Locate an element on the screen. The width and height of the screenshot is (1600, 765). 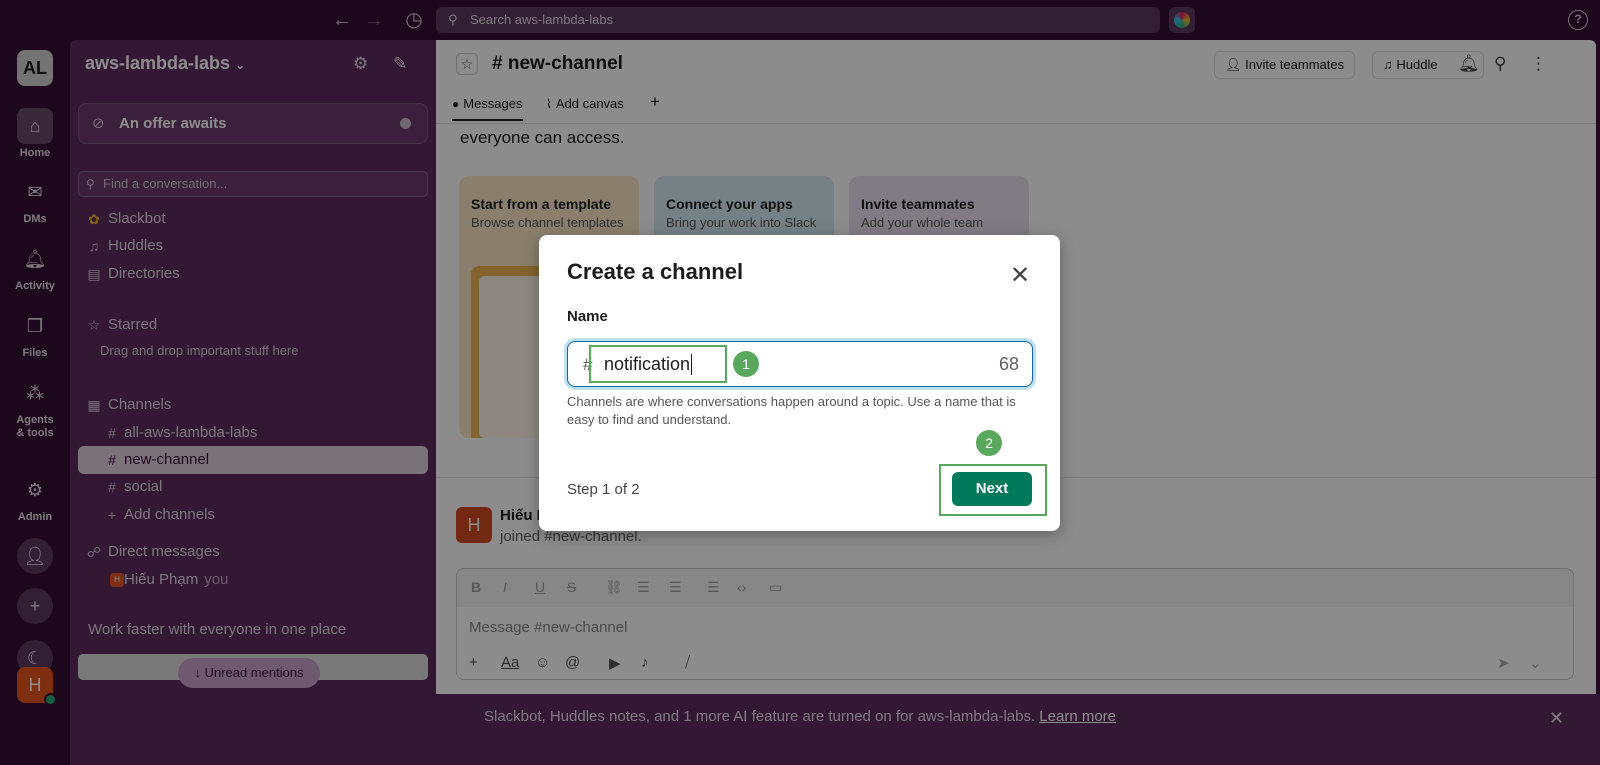
annotation-badge-1: 1 is located at coordinates (746, 364).